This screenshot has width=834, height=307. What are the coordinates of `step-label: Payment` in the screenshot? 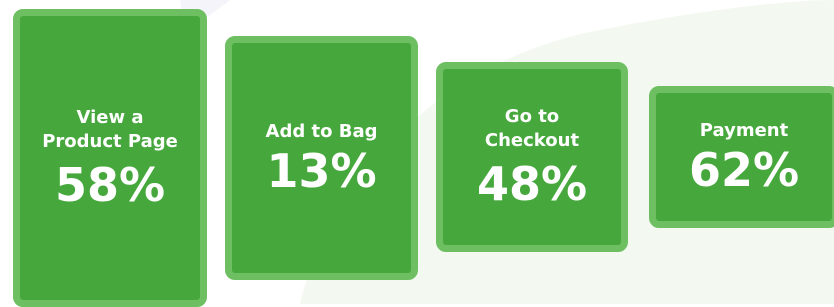 It's located at (744, 130).